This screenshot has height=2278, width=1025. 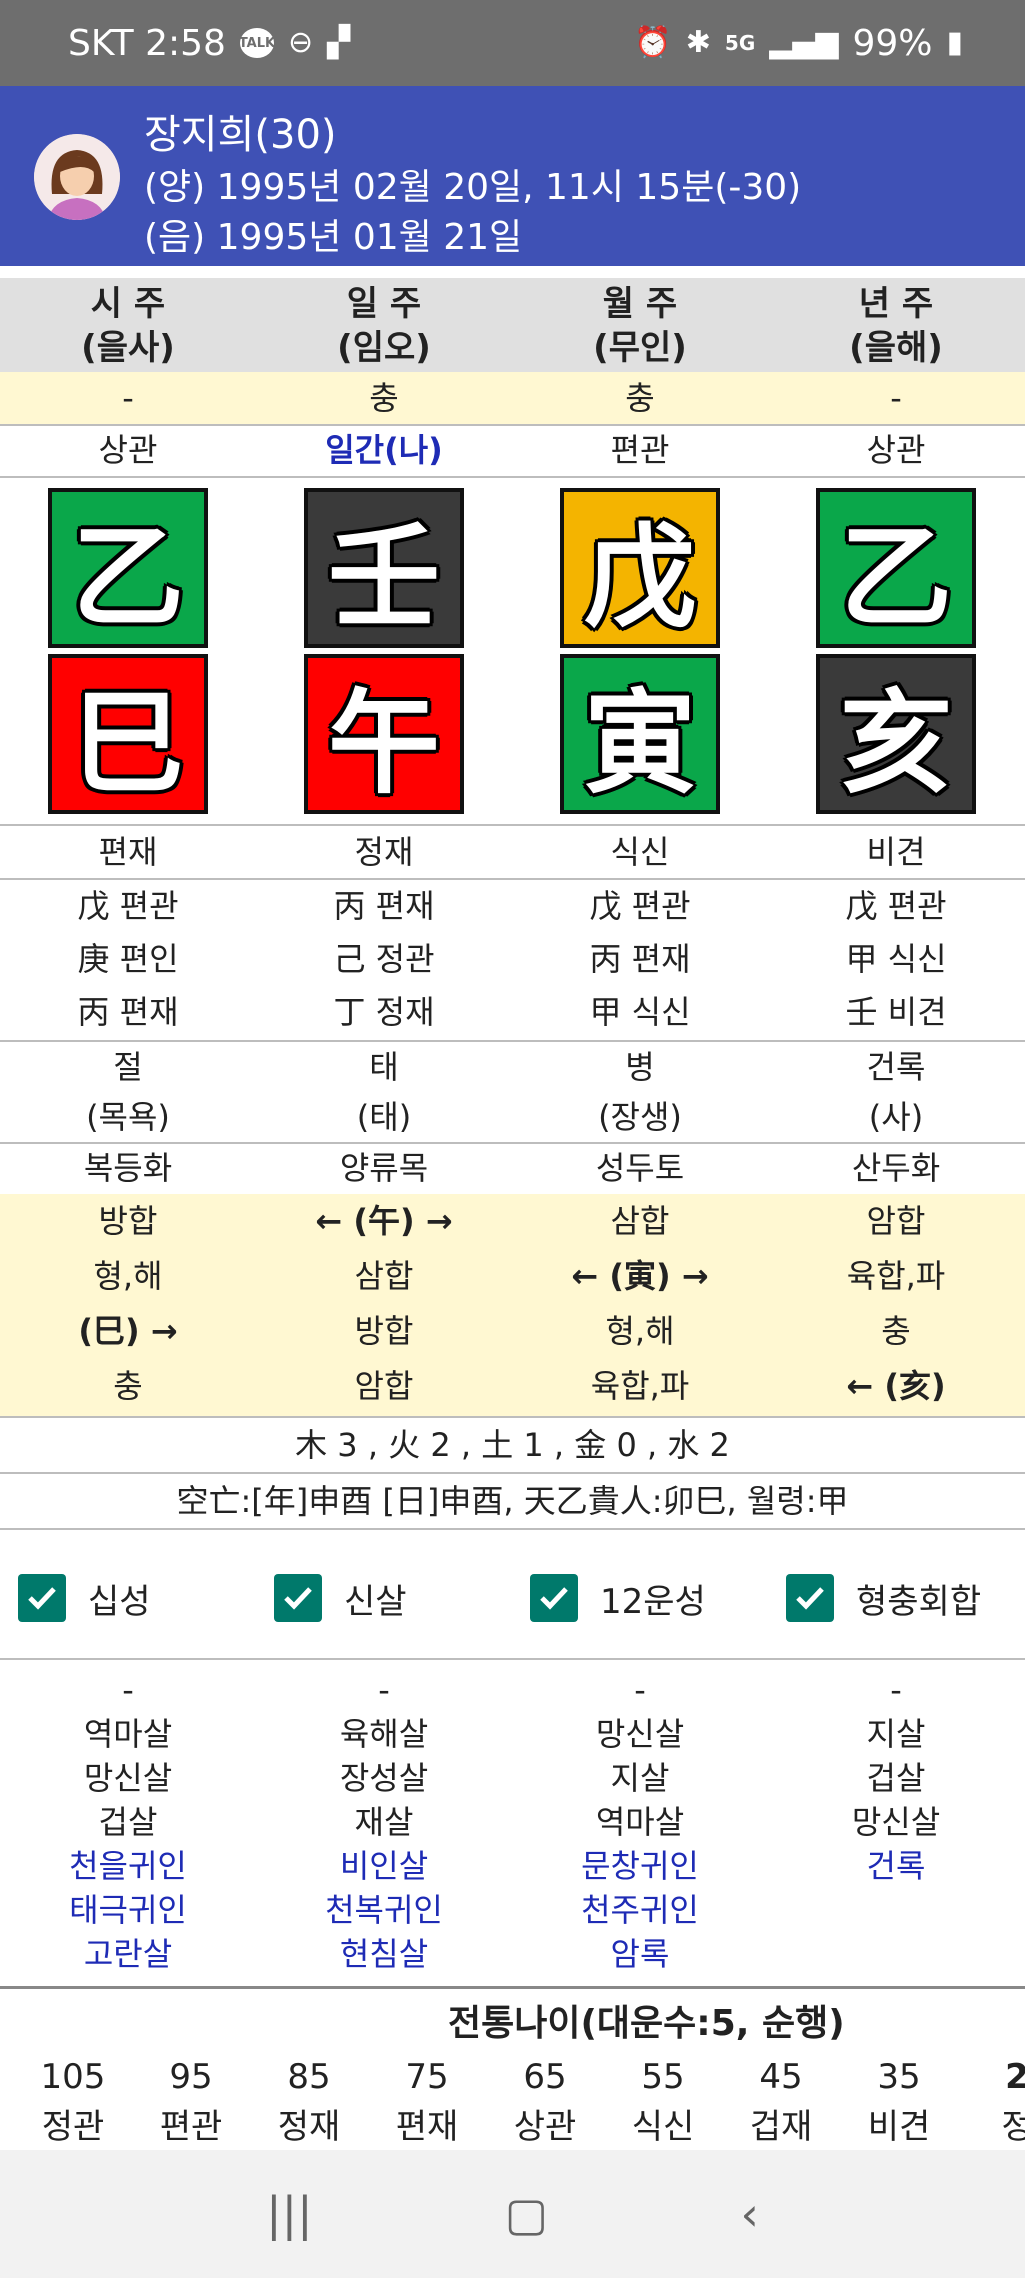 I want to click on jiji-tile-month: 寅, so click(x=640, y=734).